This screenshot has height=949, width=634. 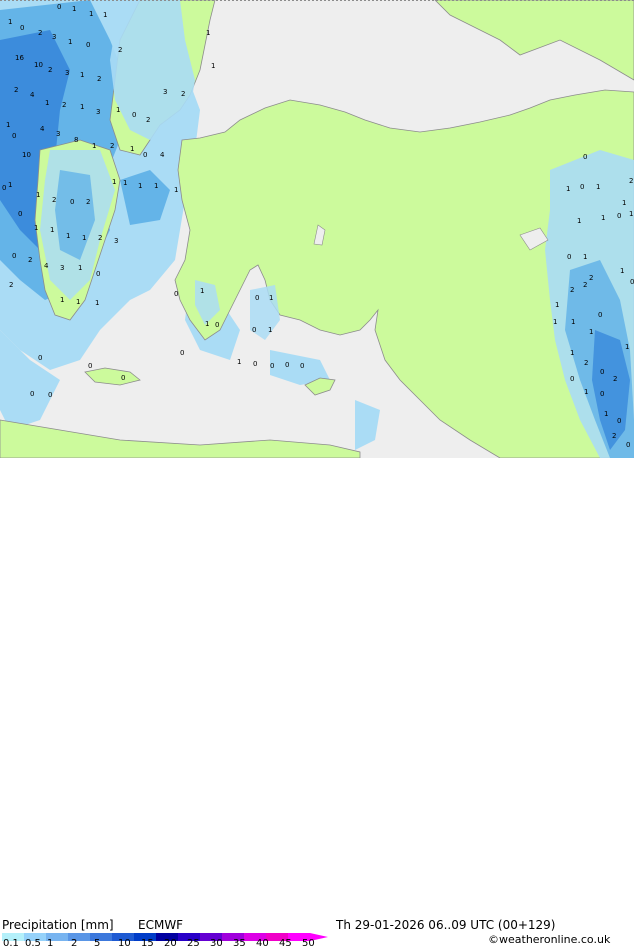 What do you see at coordinates (97, 943) in the screenshot?
I see `scale-tick-label: 5` at bounding box center [97, 943].